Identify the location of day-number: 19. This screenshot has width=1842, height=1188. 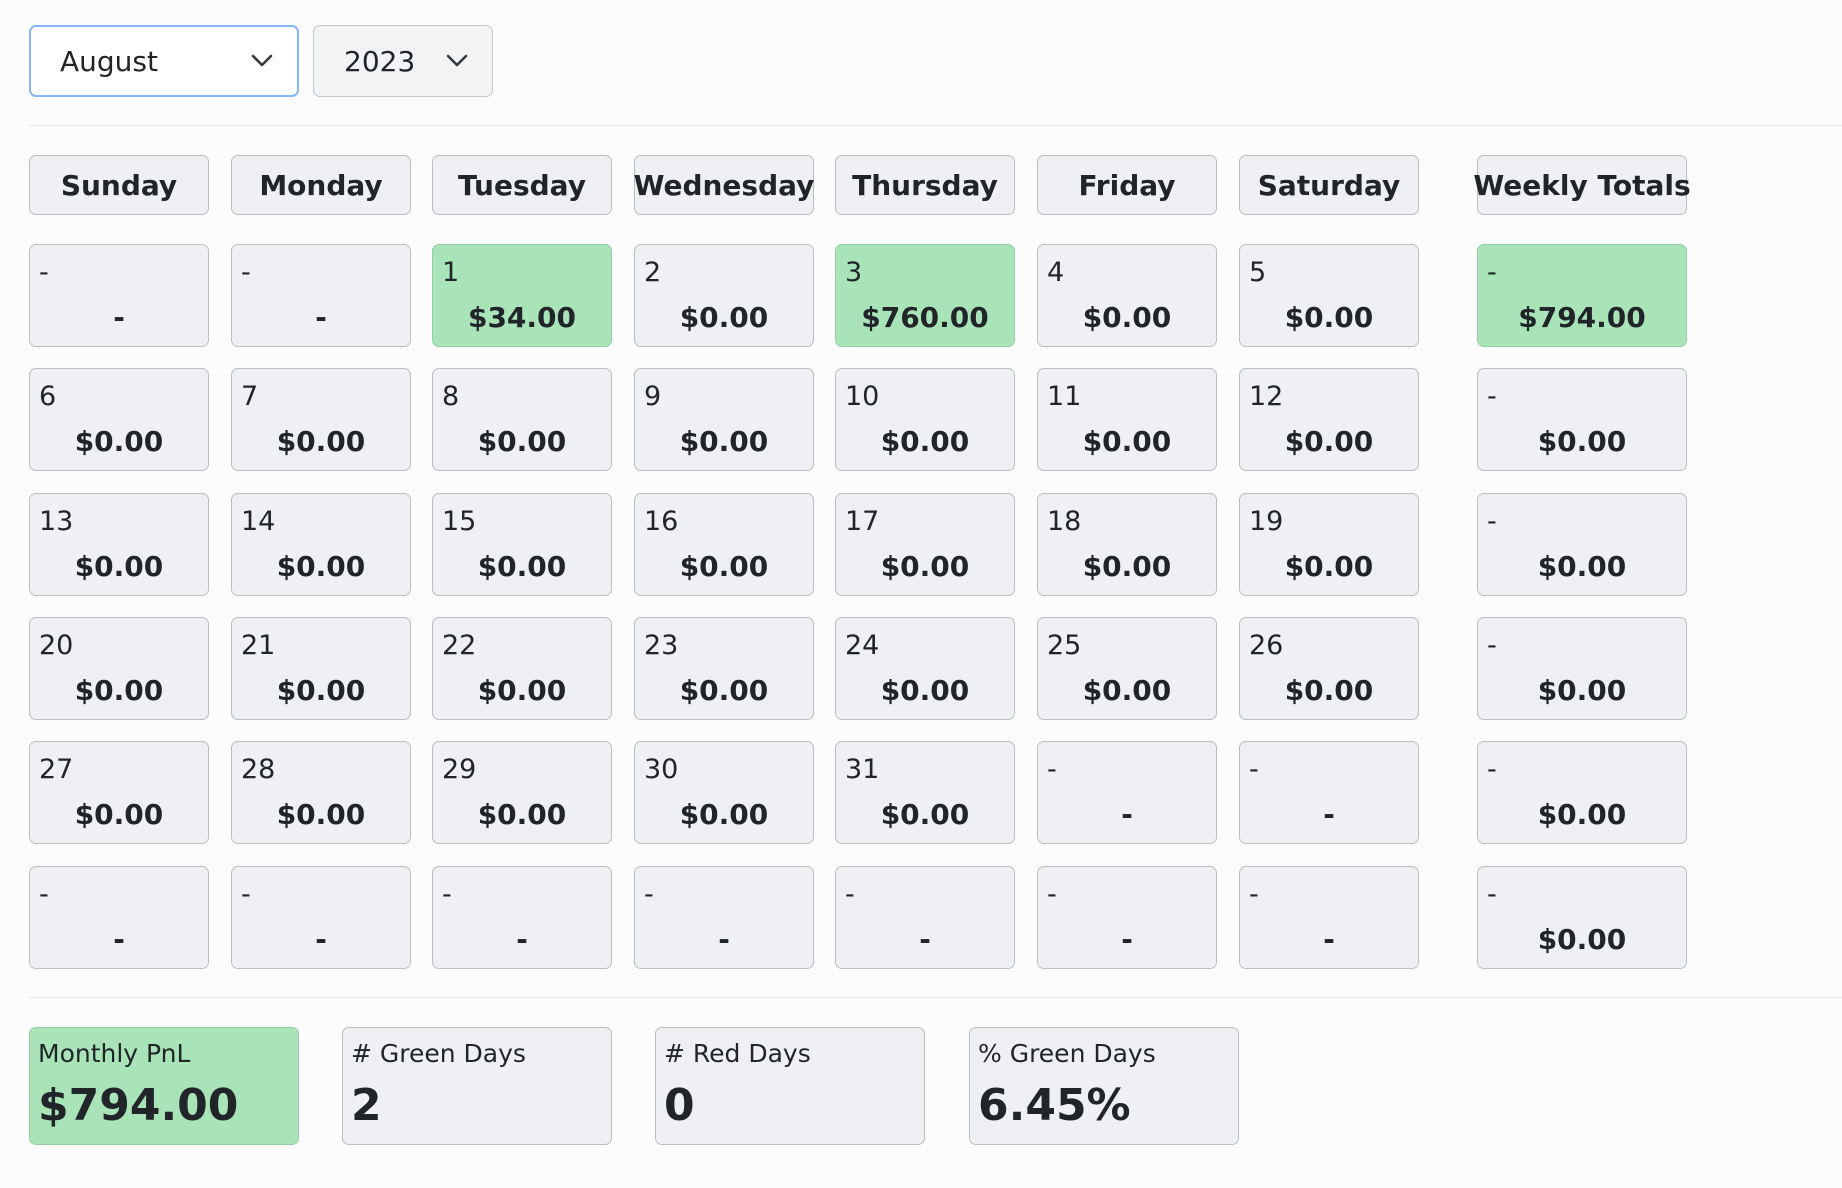
(1266, 521).